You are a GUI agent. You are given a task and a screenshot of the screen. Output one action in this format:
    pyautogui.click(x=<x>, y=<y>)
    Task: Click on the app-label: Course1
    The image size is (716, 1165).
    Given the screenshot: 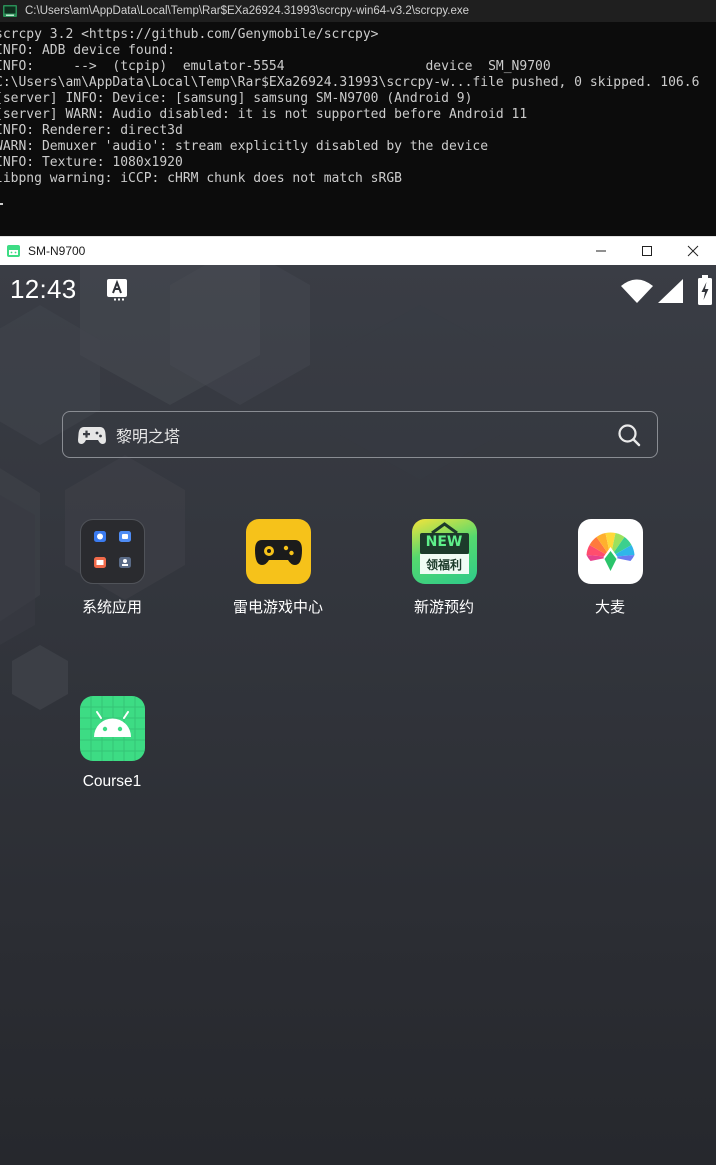 What is the action you would take?
    pyautogui.click(x=112, y=781)
    